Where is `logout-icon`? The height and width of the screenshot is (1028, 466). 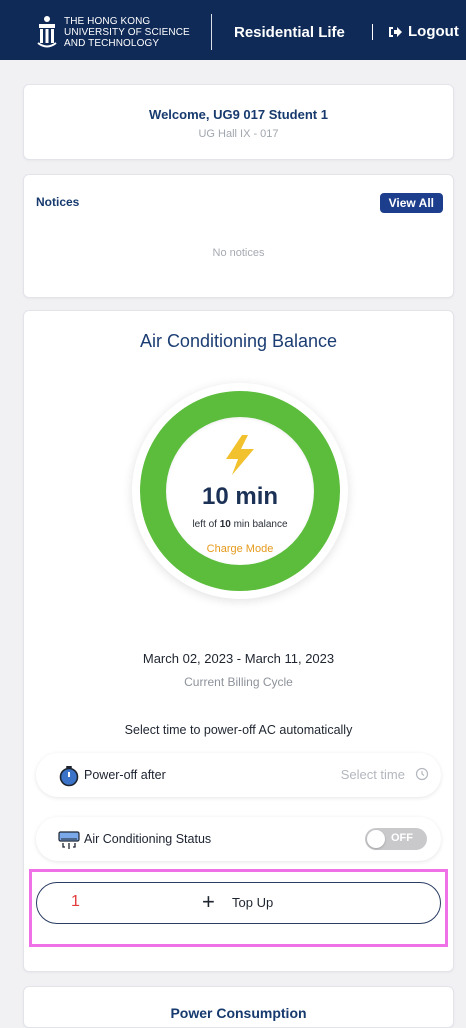
logout-icon is located at coordinates (395, 31).